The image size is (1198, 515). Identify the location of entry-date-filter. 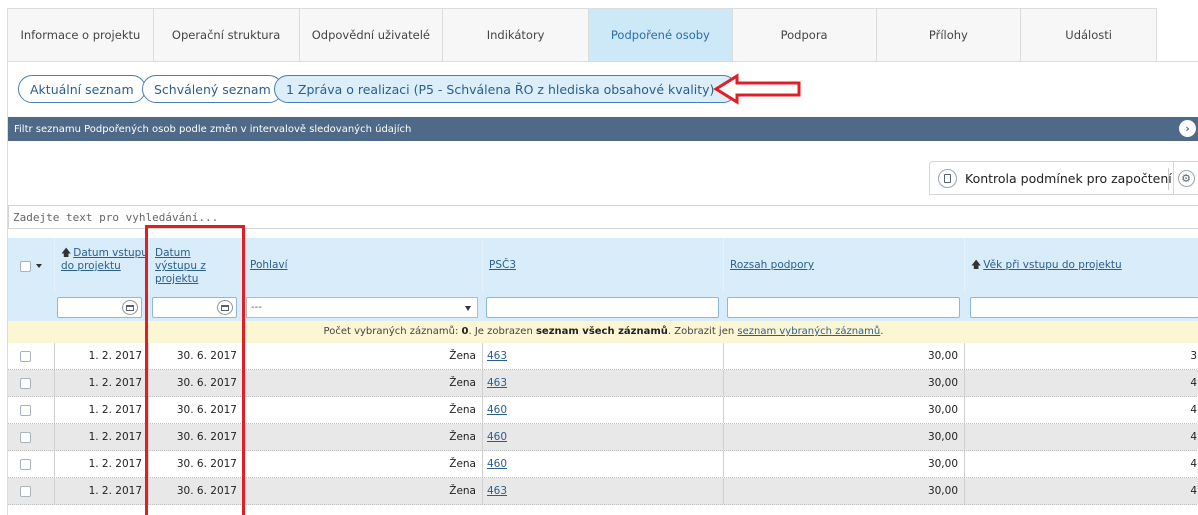
(99, 307).